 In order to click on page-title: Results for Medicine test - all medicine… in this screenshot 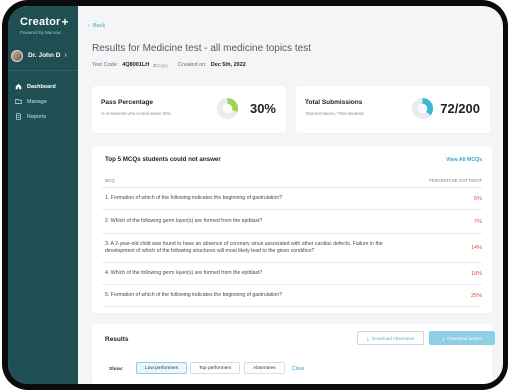, I will do `click(201, 48)`.